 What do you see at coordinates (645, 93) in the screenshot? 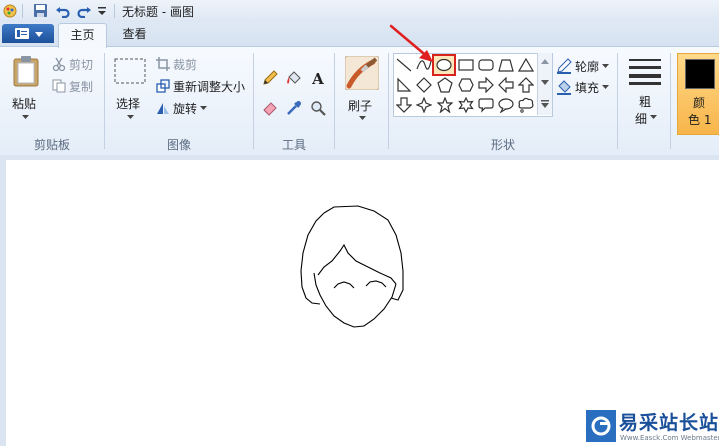
I see `size-button: 粗 细` at bounding box center [645, 93].